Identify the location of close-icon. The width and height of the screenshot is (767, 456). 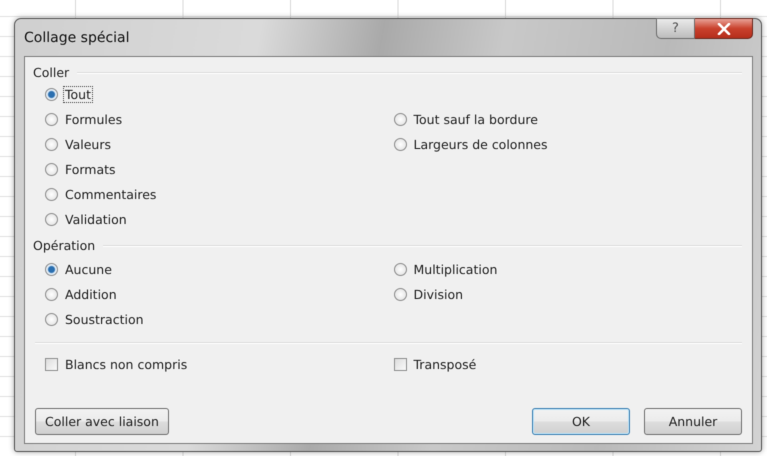
(723, 28).